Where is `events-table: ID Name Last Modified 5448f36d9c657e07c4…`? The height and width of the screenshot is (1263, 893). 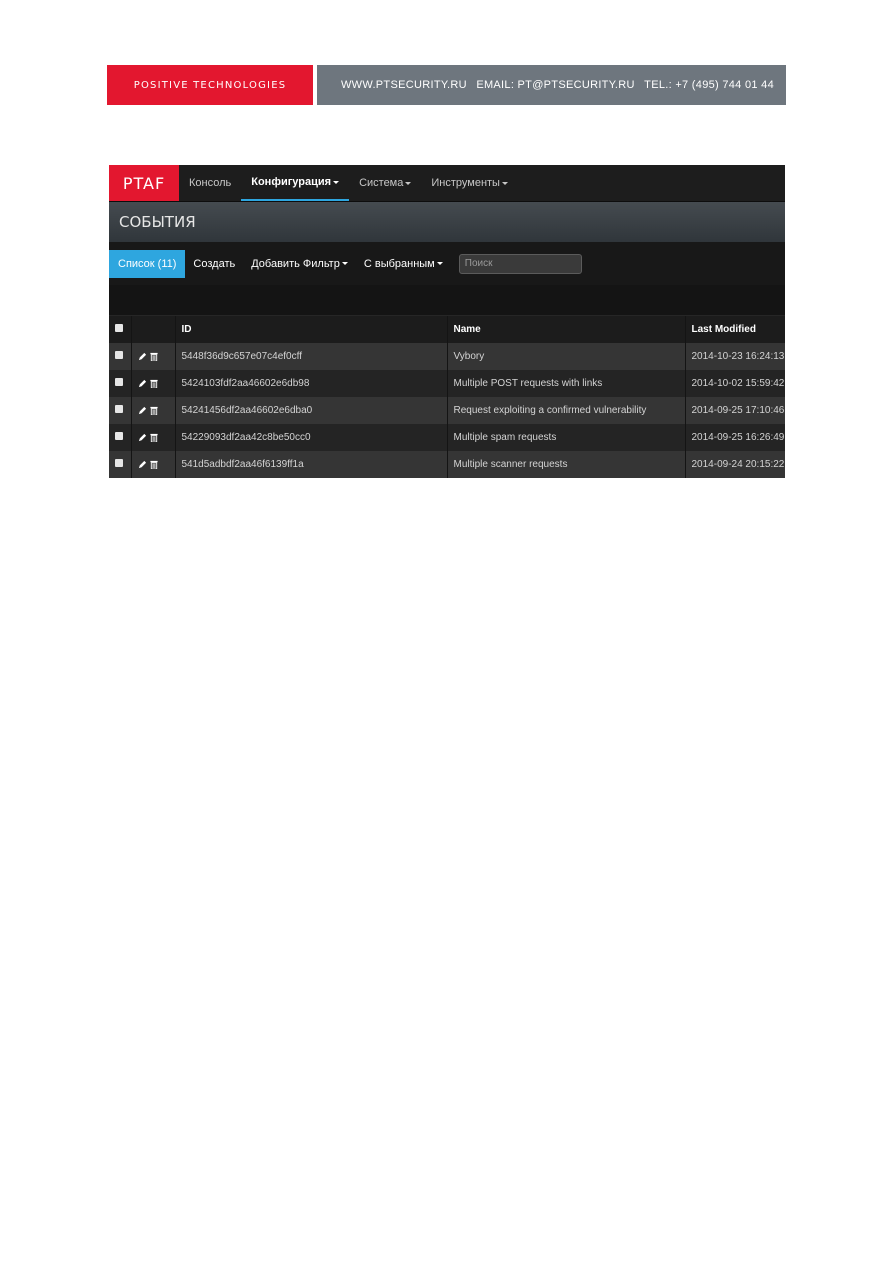
events-table: ID Name Last Modified 5448f36d9c657e07c4… is located at coordinates (447, 397).